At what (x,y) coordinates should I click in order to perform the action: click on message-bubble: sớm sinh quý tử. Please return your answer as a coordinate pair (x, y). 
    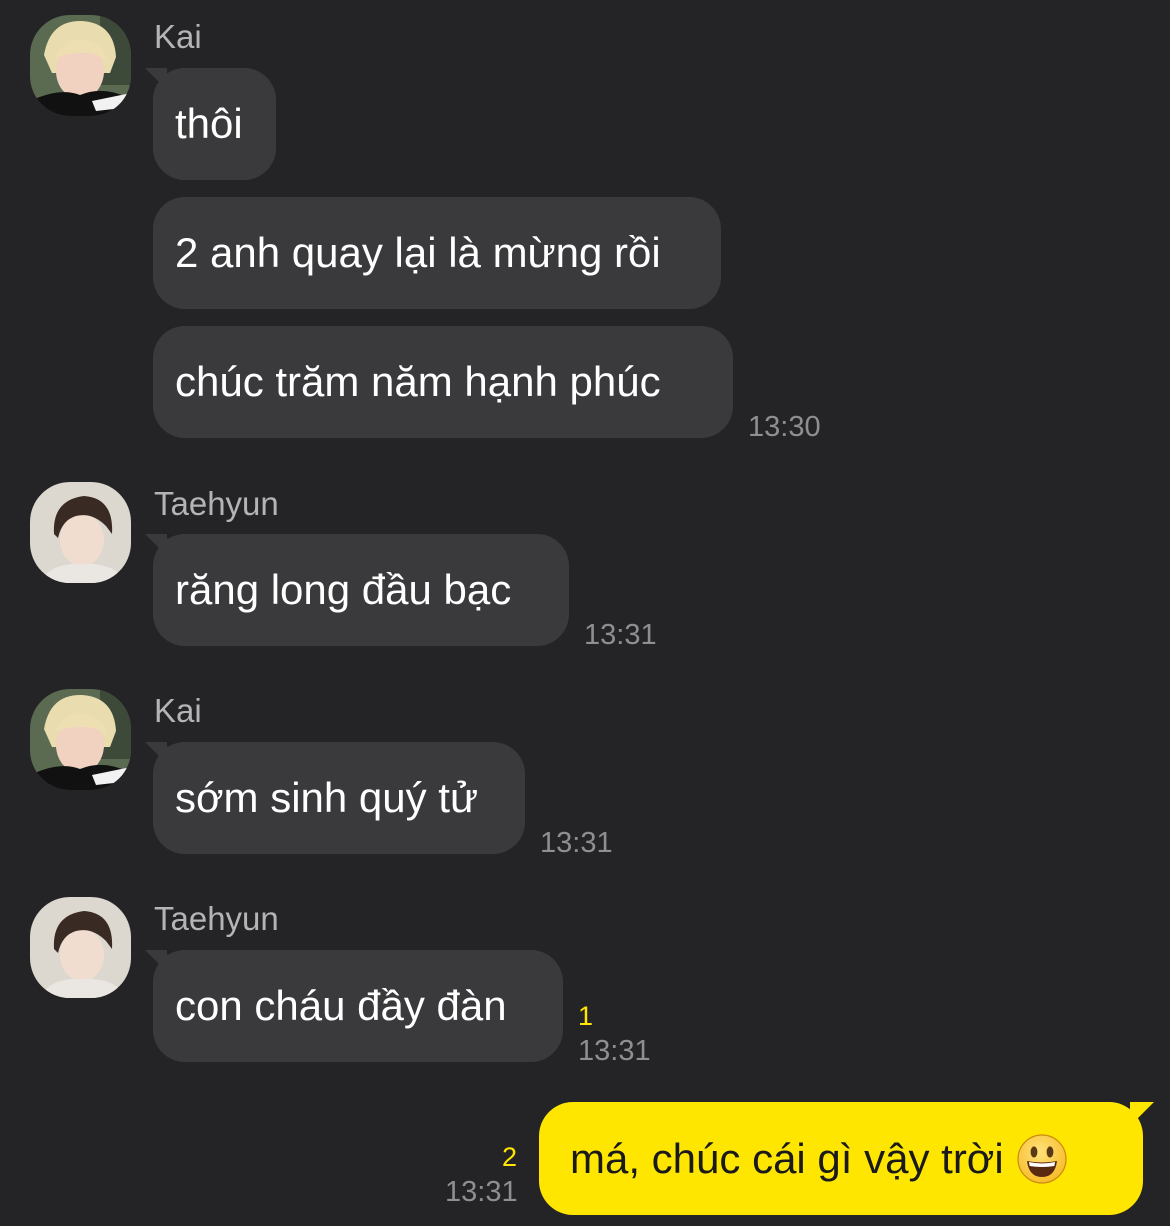
    Looking at the image, I should click on (339, 798).